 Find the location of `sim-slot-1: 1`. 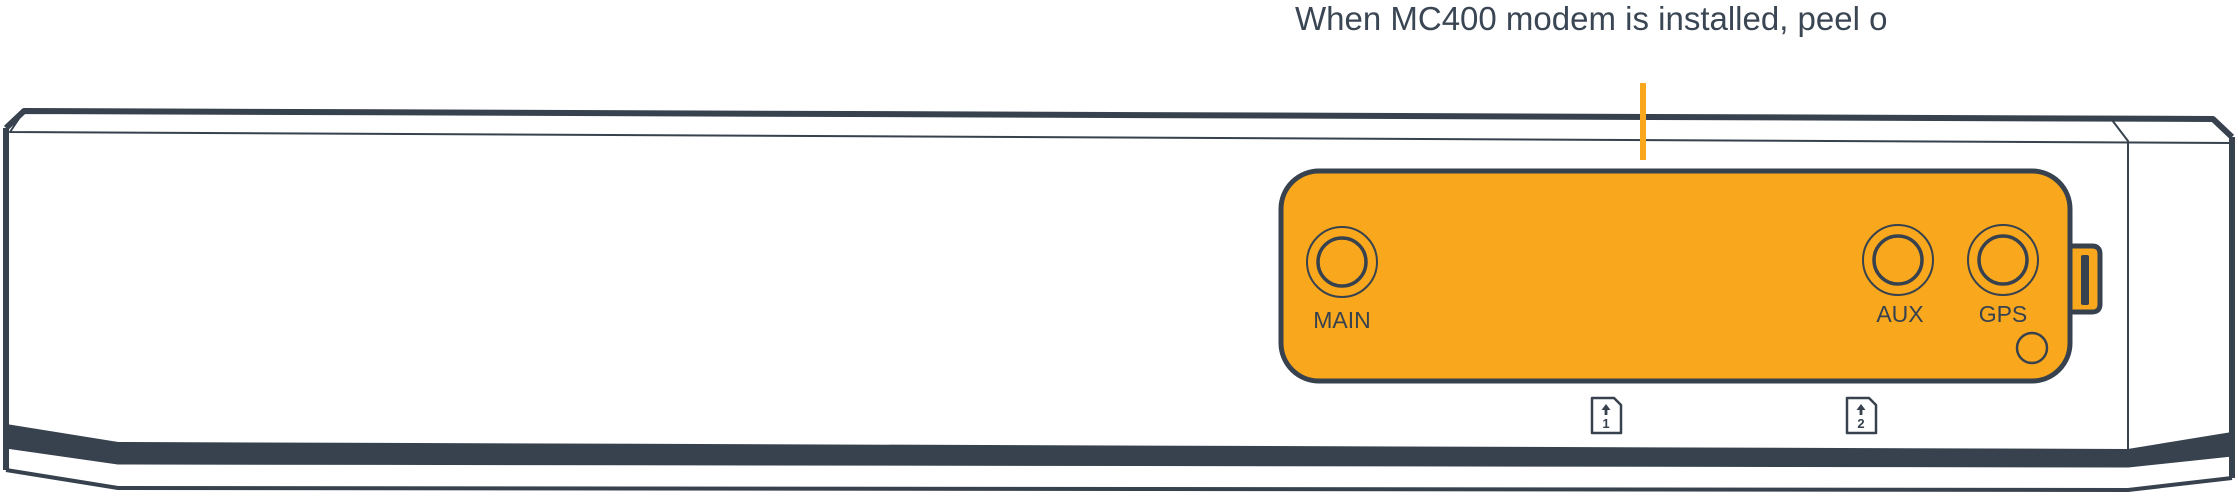

sim-slot-1: 1 is located at coordinates (1606, 415).